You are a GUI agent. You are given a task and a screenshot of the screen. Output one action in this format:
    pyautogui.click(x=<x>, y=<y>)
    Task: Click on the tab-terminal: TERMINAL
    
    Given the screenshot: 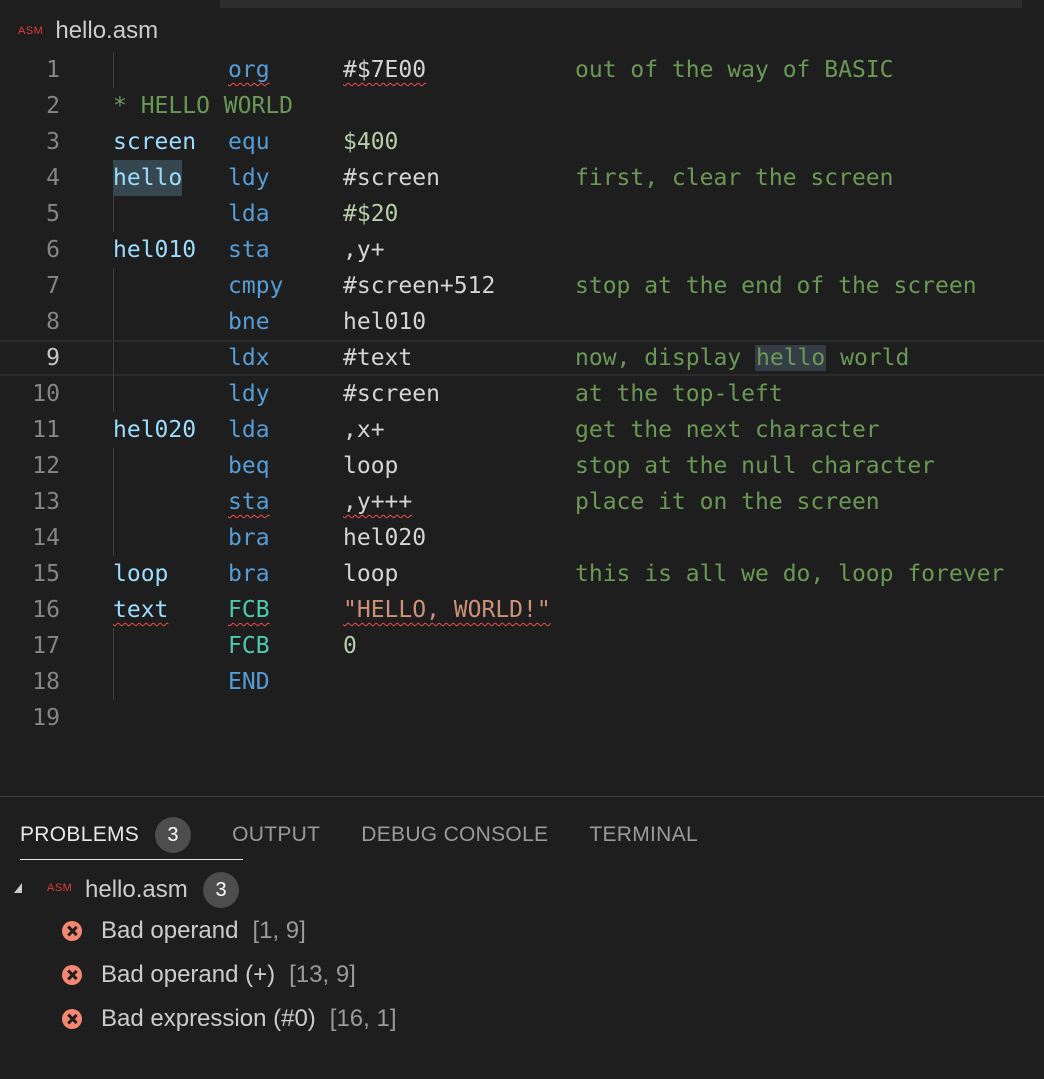 What is the action you would take?
    pyautogui.click(x=643, y=835)
    